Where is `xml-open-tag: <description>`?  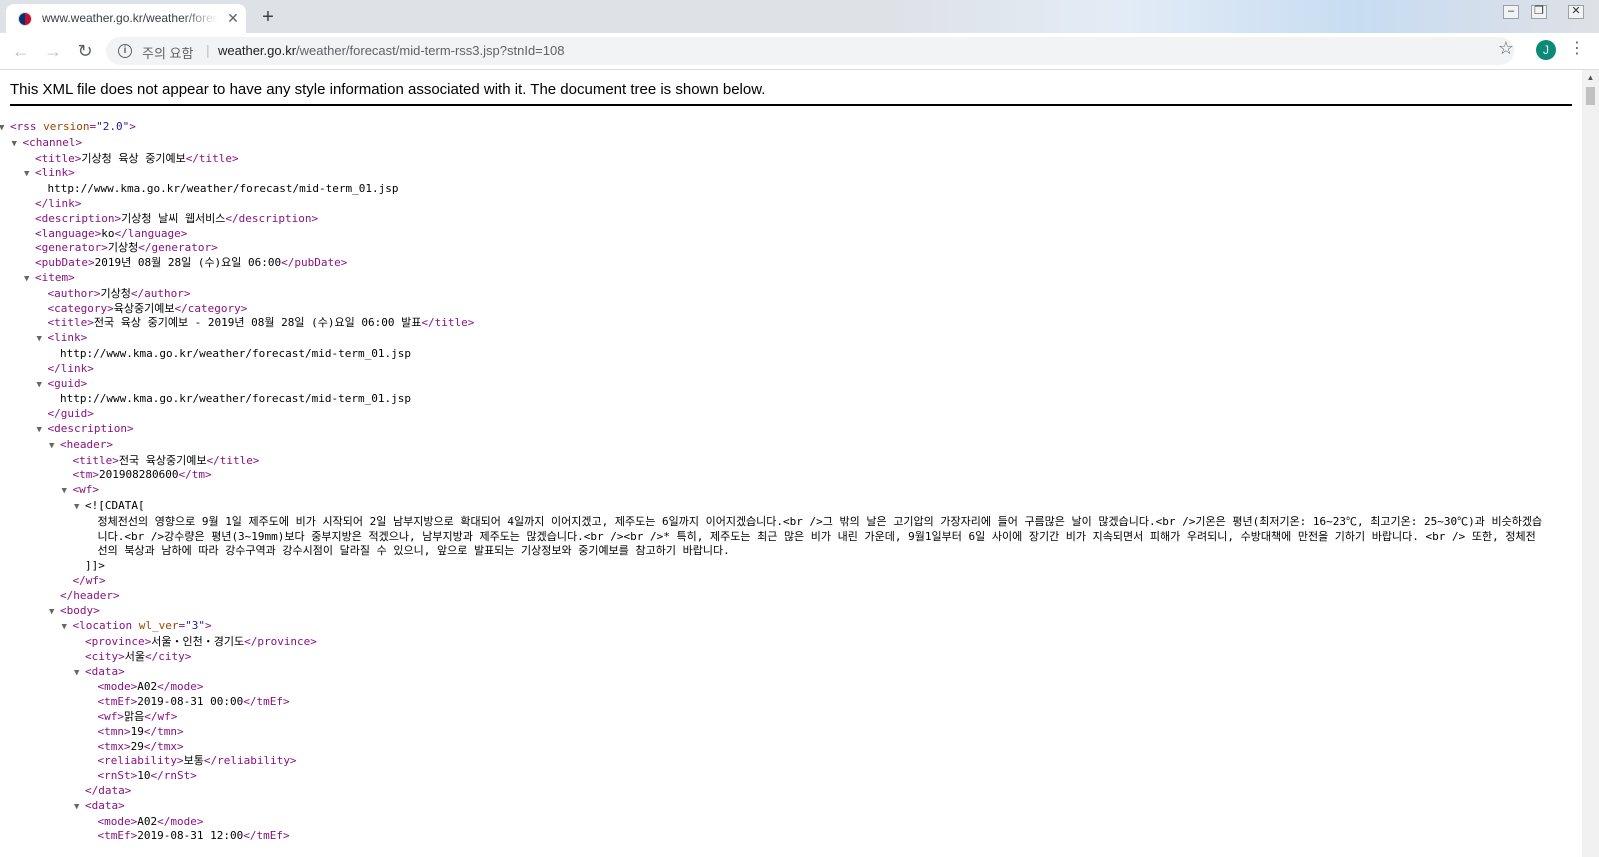 xml-open-tag: <description> is located at coordinates (78, 218).